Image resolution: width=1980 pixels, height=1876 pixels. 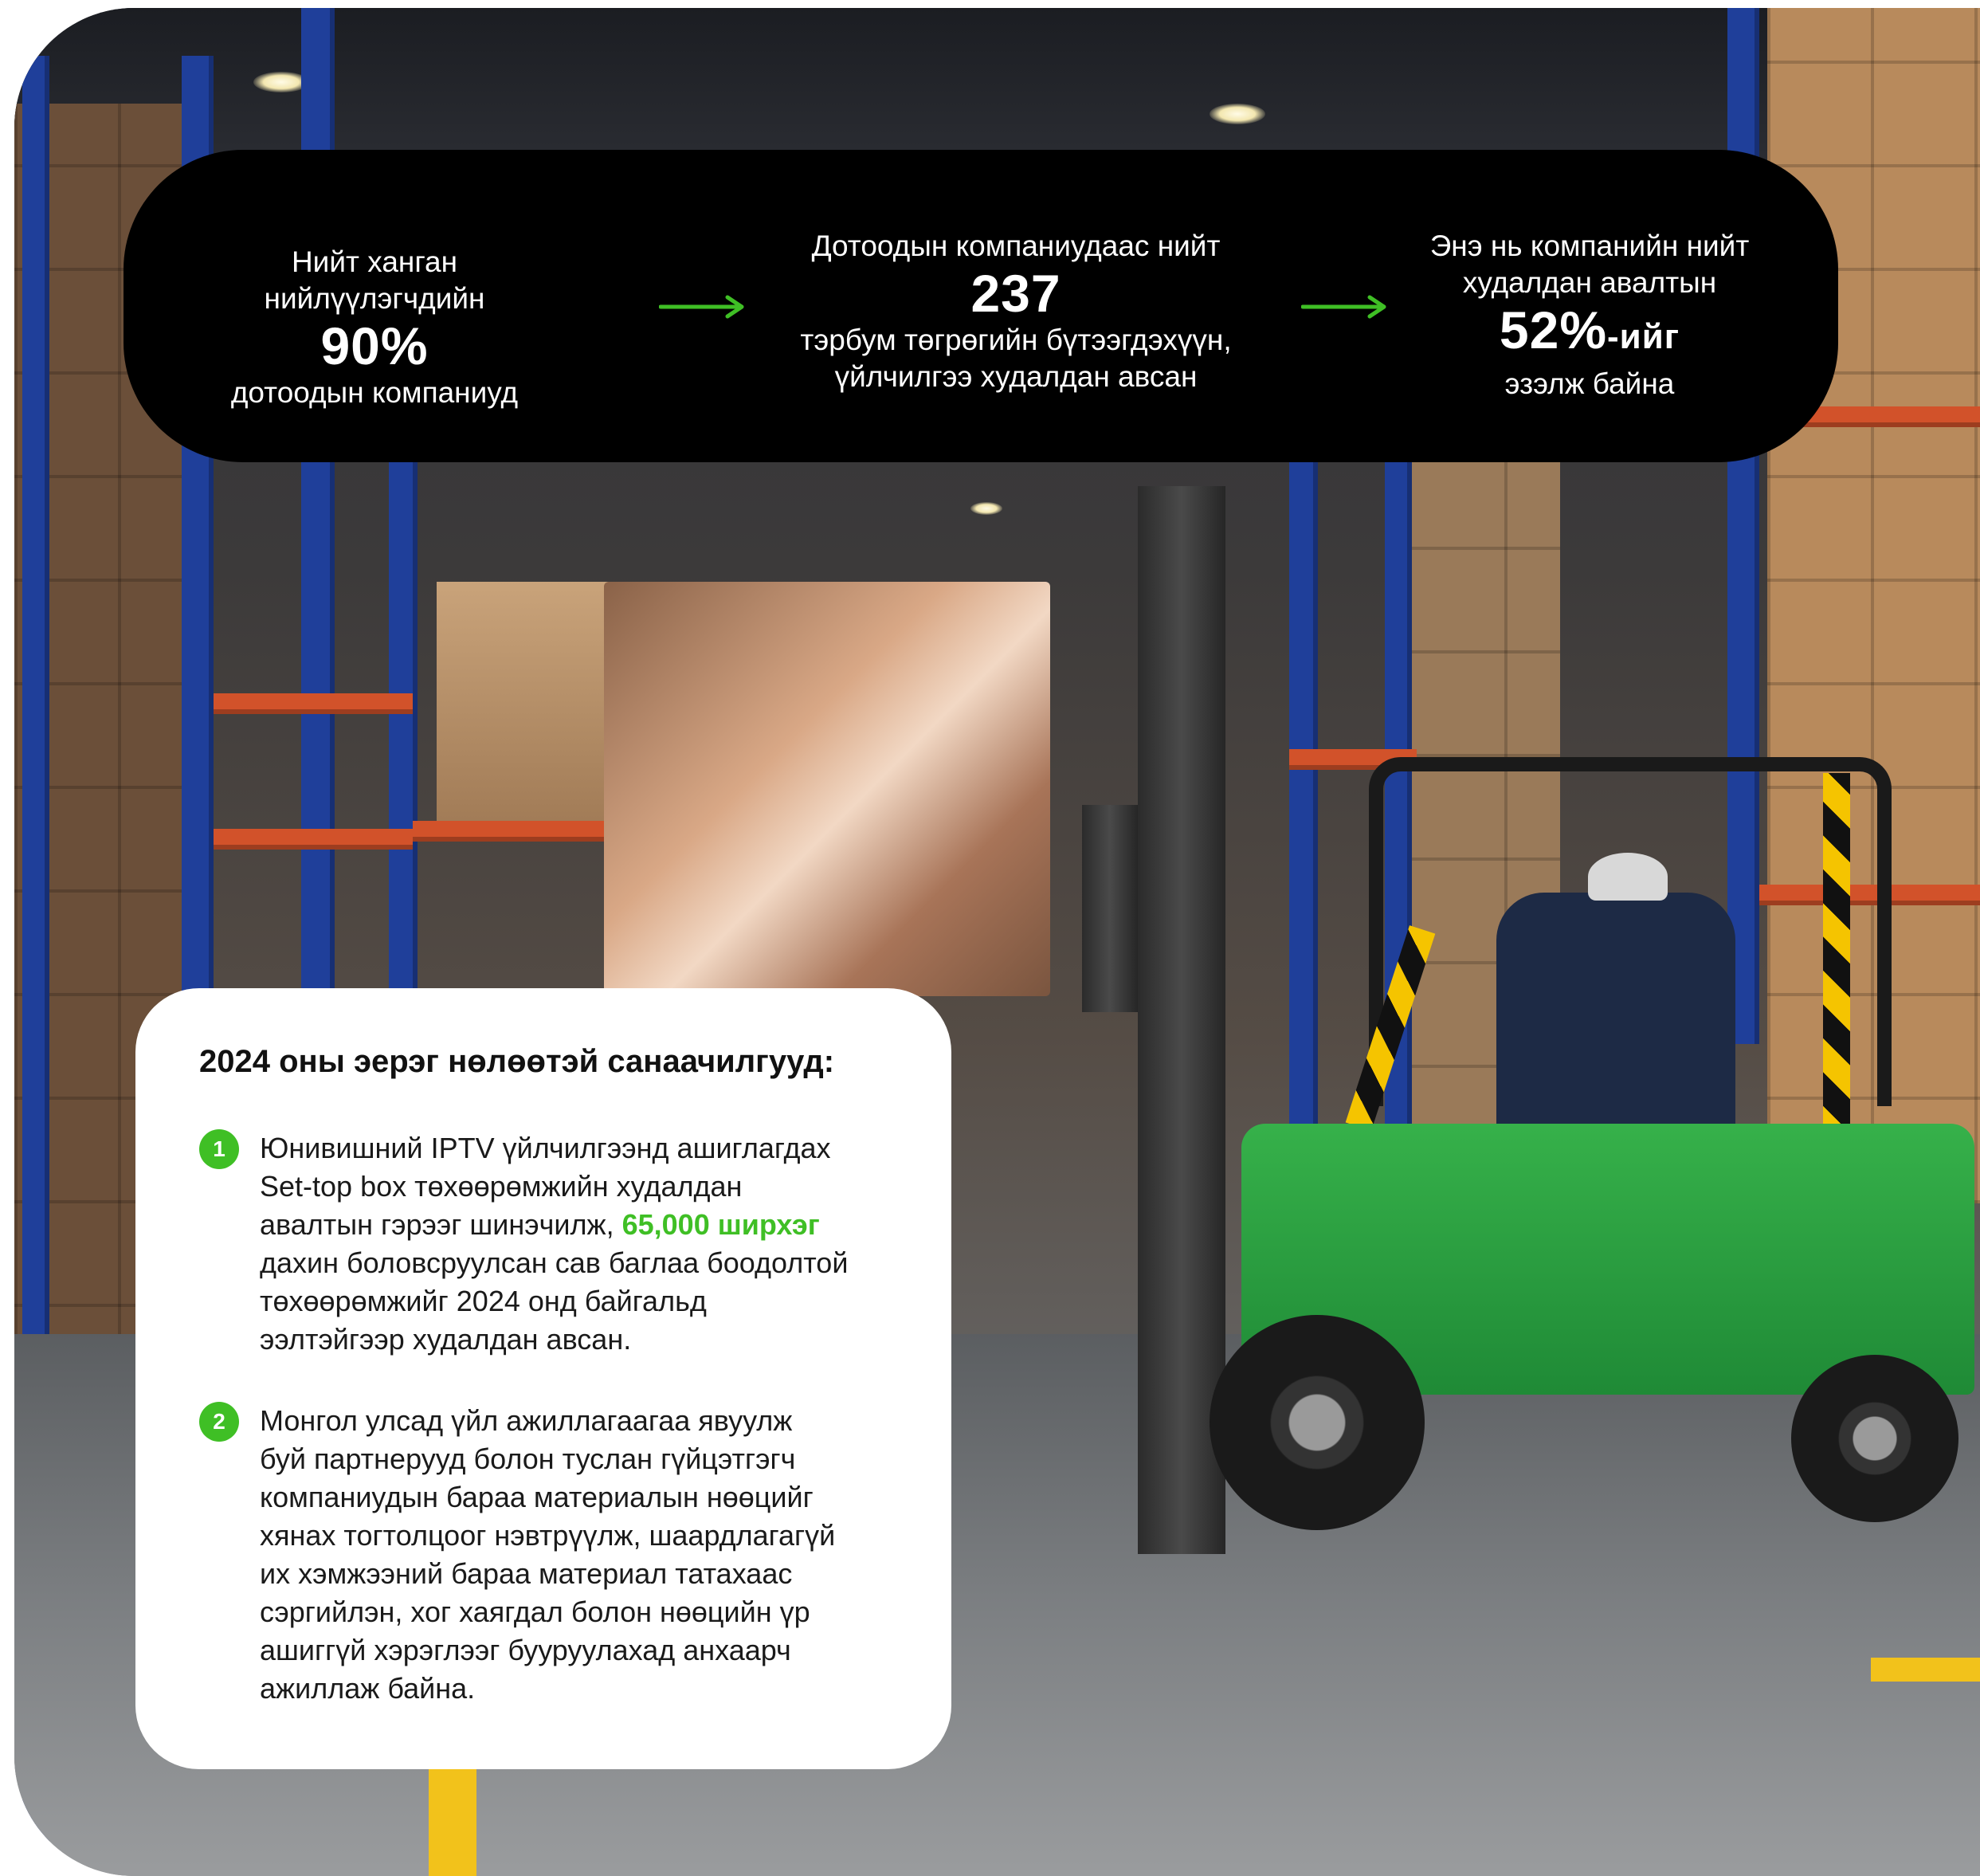 I want to click on stat-suppliers-bottom: дотоодын компаниуд, so click(x=374, y=392).